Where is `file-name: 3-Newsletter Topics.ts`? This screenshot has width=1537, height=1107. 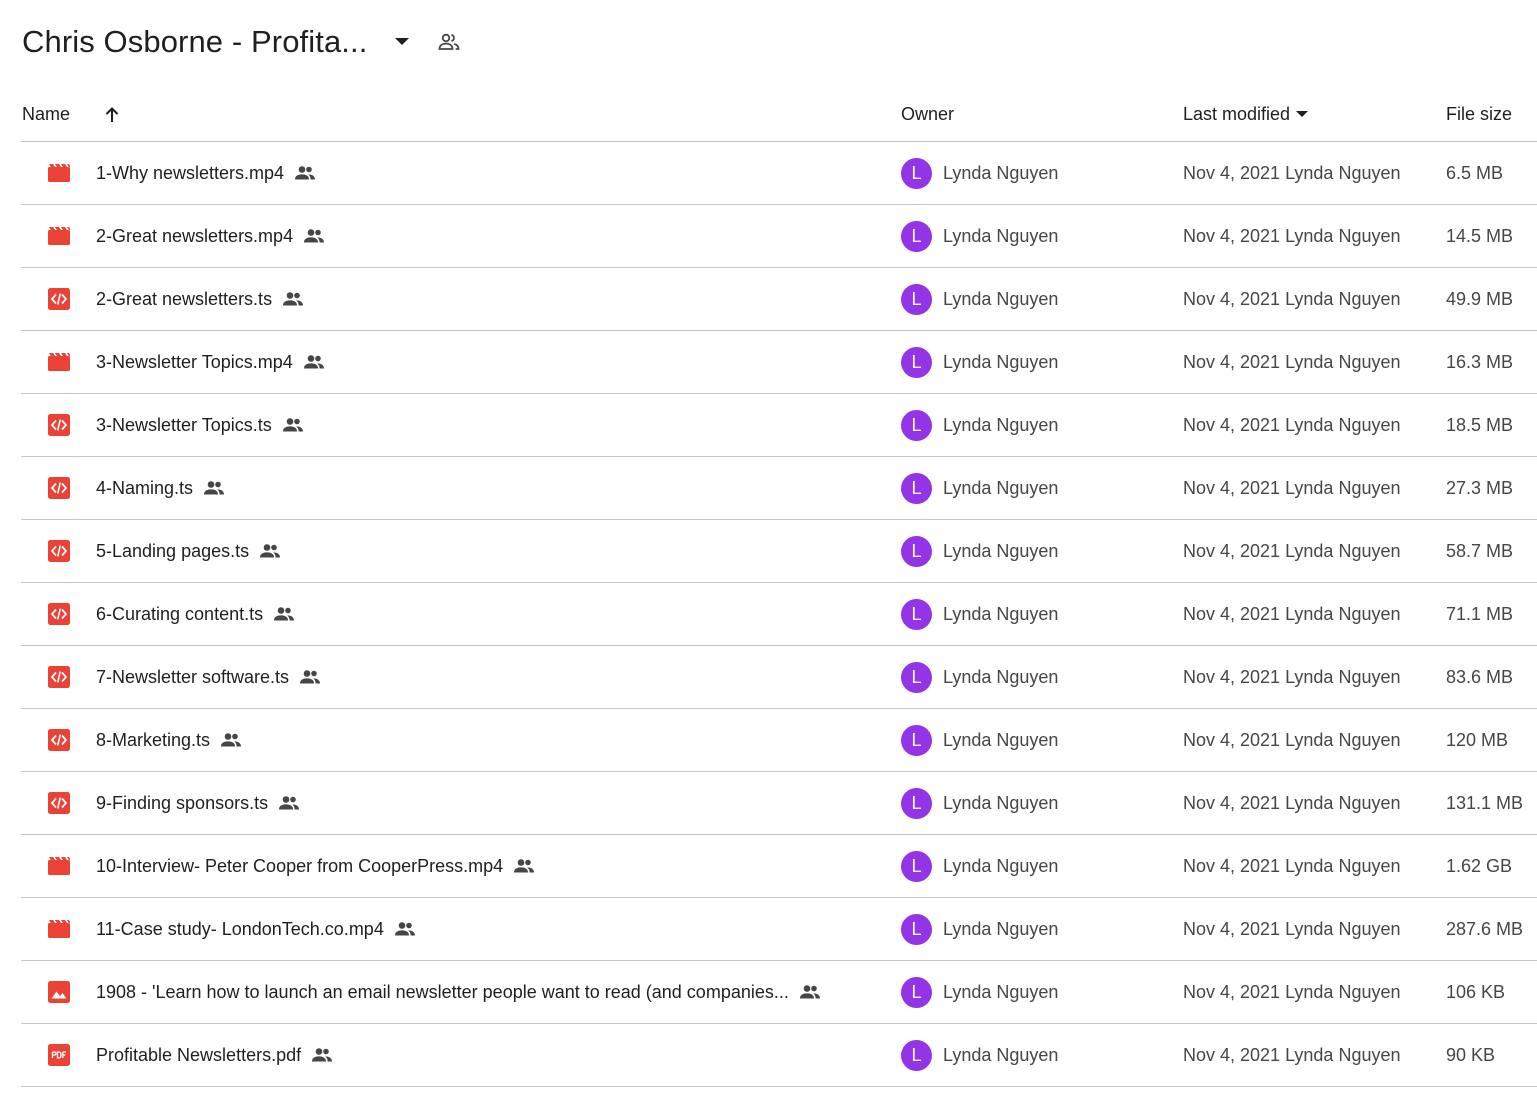
file-name: 3-Newsletter Topics.ts is located at coordinates (184, 425).